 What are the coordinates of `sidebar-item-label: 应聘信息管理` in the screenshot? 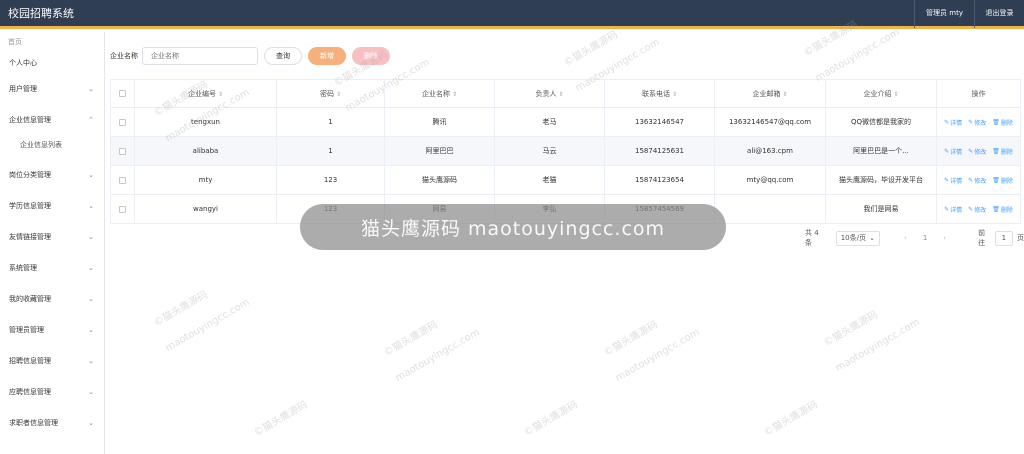 It's located at (30, 392).